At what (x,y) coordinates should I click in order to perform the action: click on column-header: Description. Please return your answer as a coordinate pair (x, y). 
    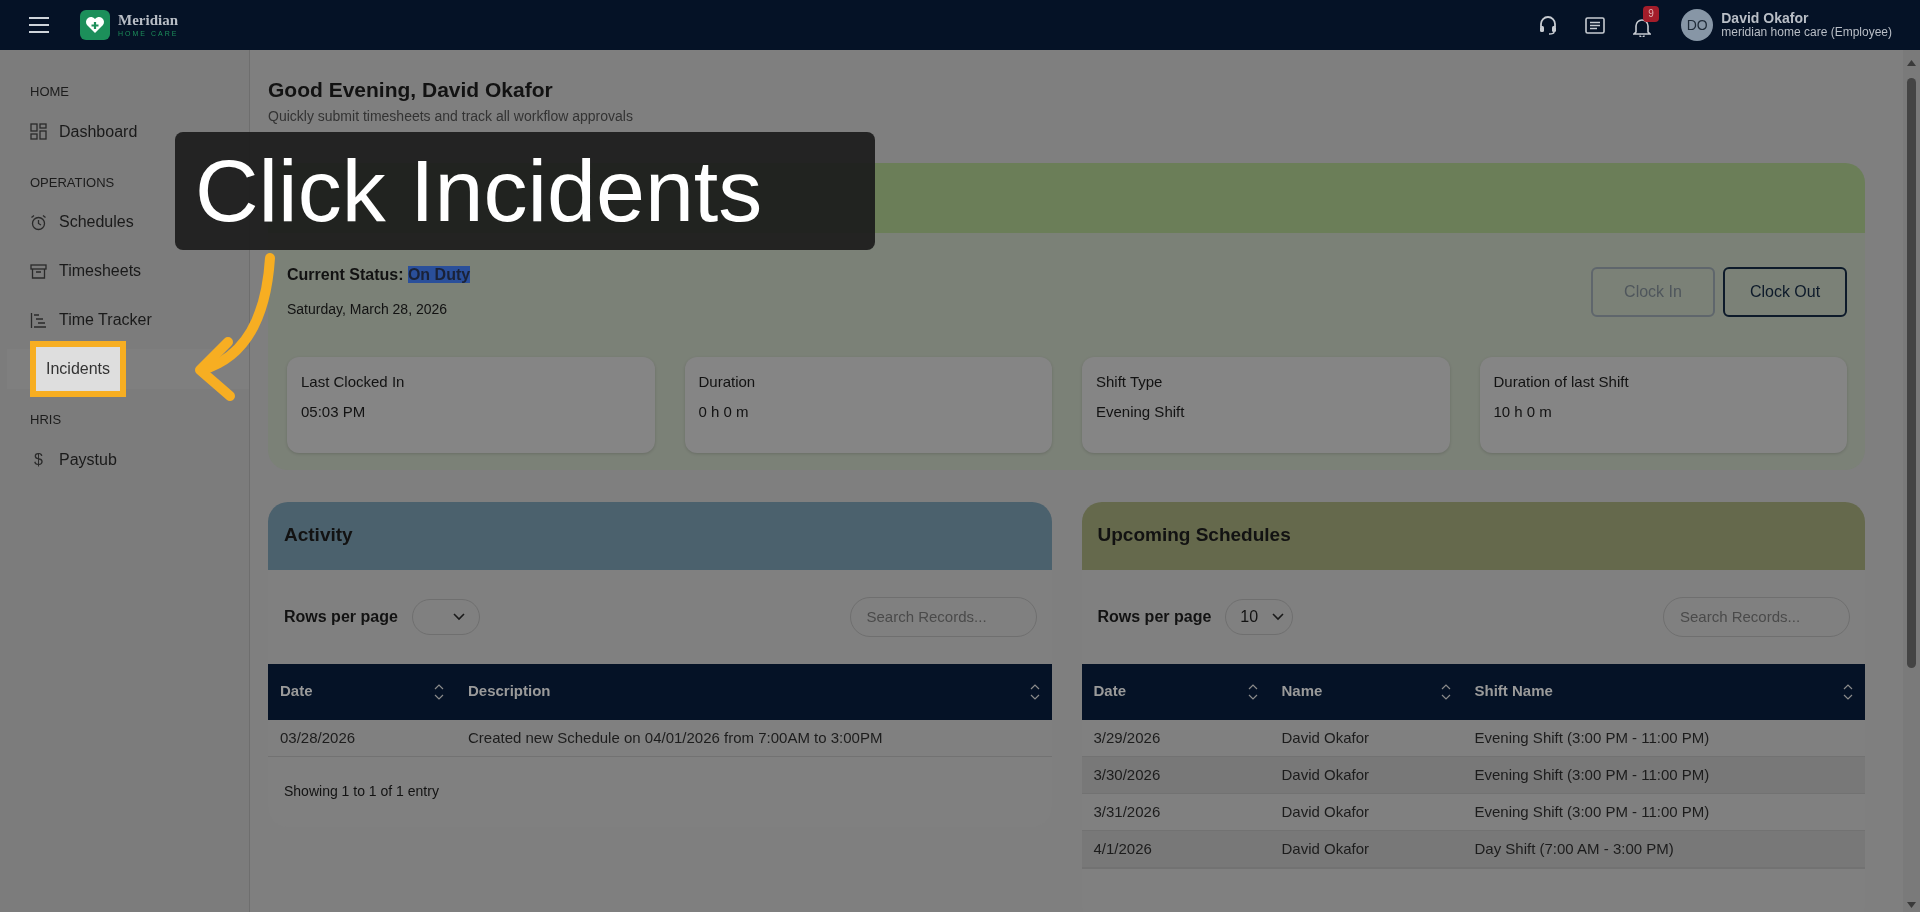
    Looking at the image, I should click on (754, 691).